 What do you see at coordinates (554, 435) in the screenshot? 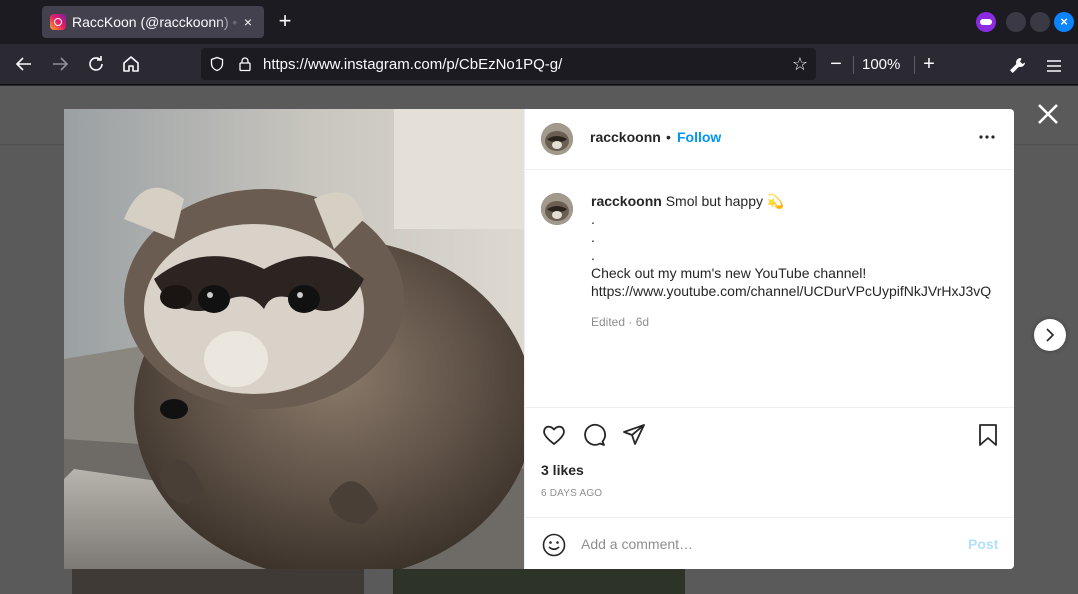
I see `heart-icon` at bounding box center [554, 435].